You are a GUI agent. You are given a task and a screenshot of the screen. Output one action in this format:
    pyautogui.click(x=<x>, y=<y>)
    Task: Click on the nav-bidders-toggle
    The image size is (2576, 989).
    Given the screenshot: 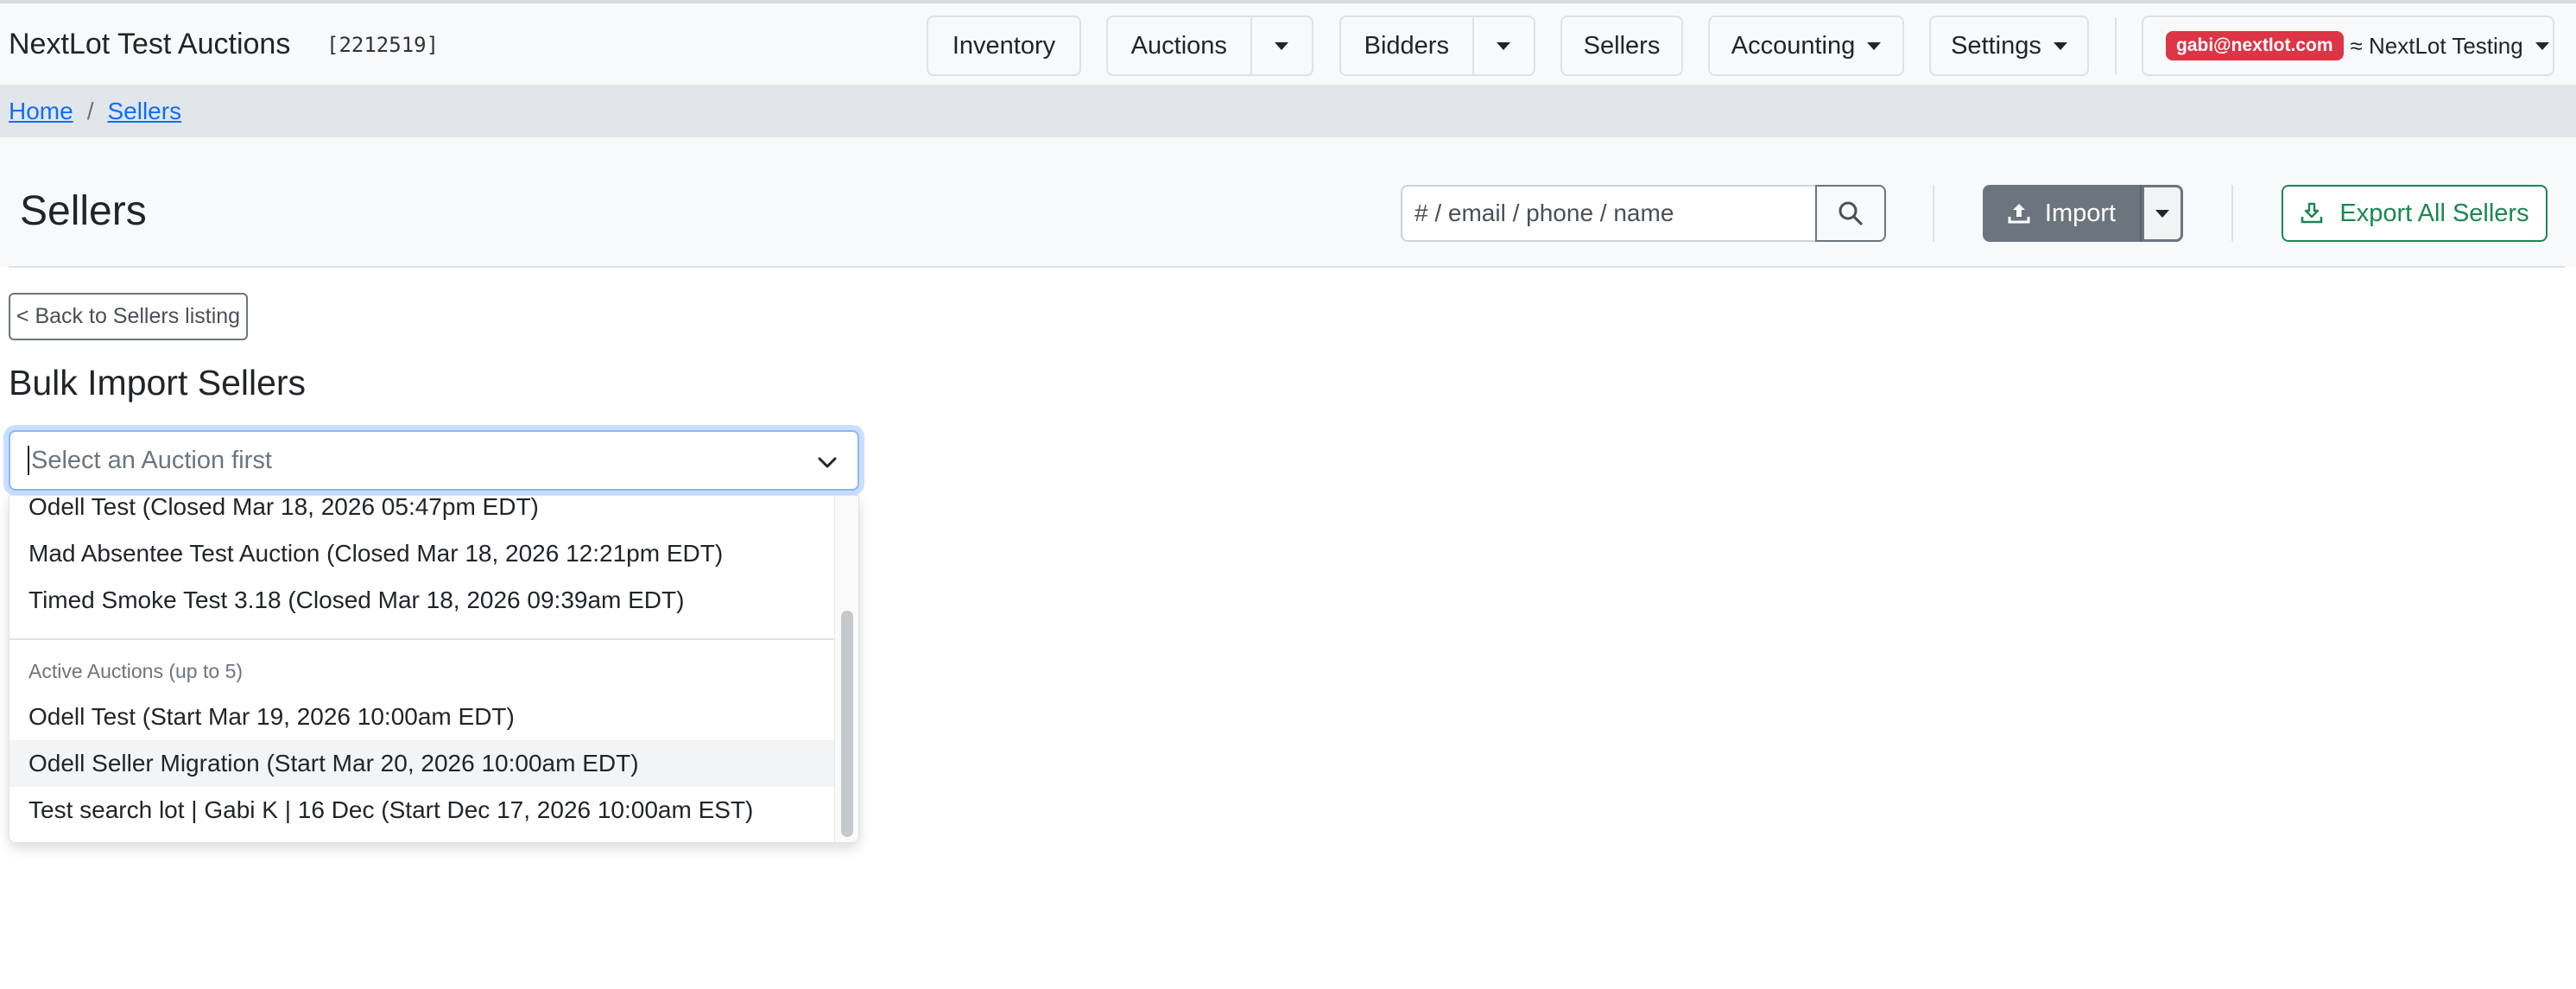 What is the action you would take?
    pyautogui.click(x=1503, y=45)
    